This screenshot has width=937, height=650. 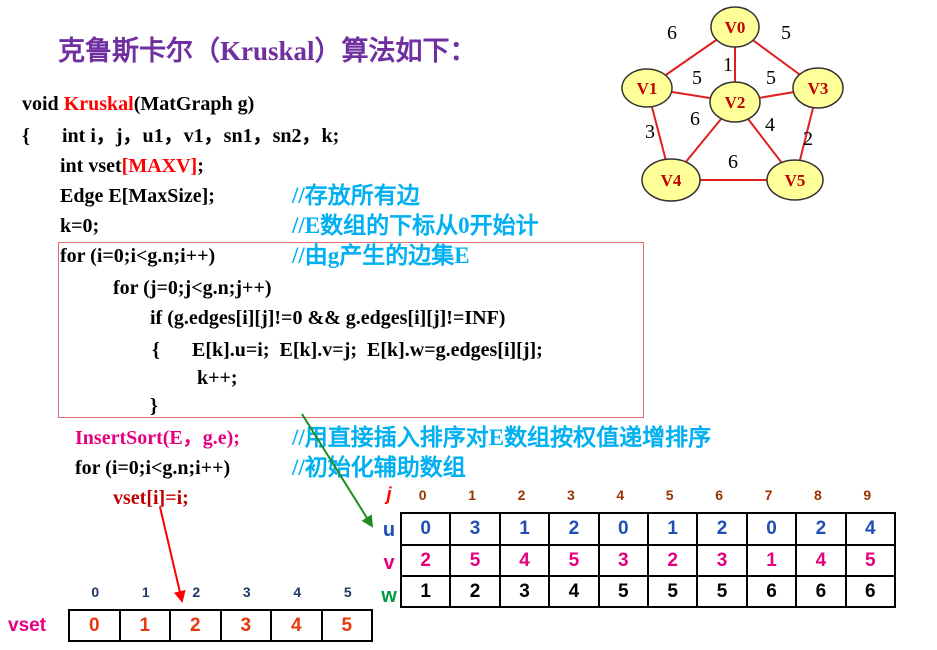 I want to click on graph-edge-weights: 6 5 1 5 5 3 6 4 2 6, so click(x=729, y=97).